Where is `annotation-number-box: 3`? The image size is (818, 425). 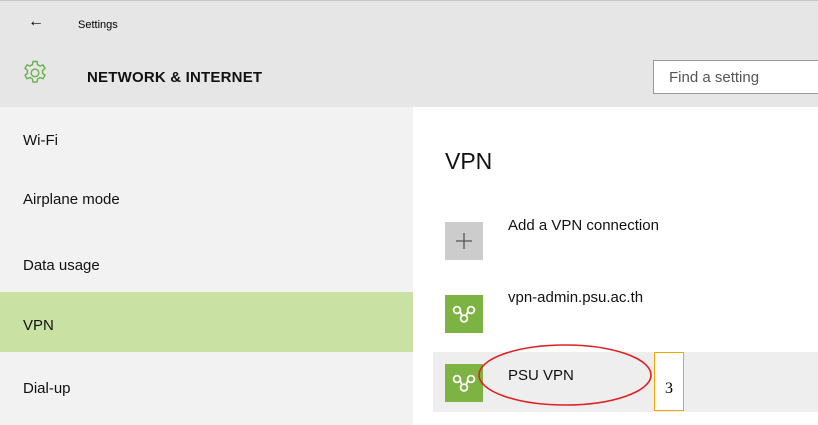
annotation-number-box: 3 is located at coordinates (669, 381).